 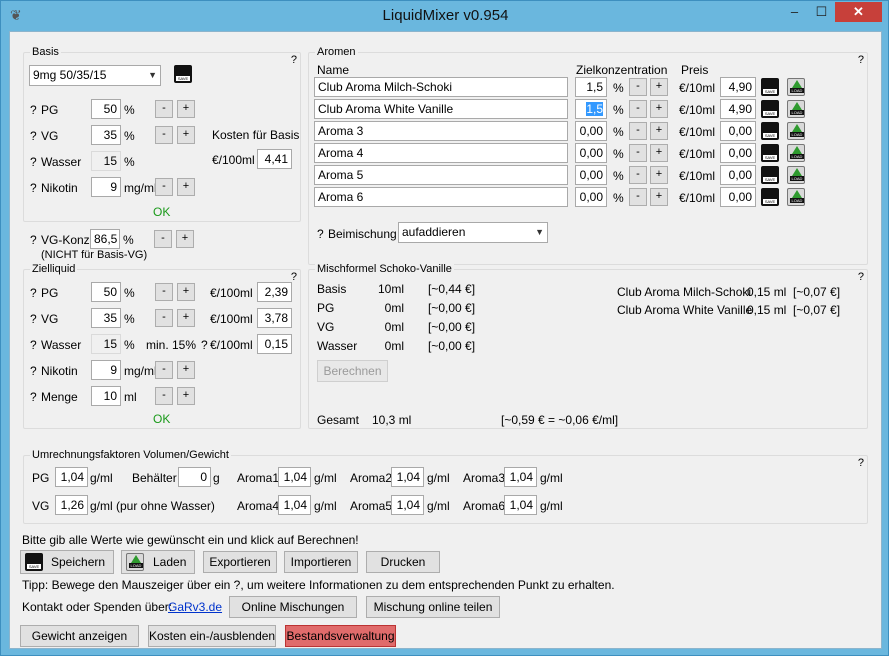 I want to click on ziel-wasser-cost-input: 0,15, so click(x=274, y=344).